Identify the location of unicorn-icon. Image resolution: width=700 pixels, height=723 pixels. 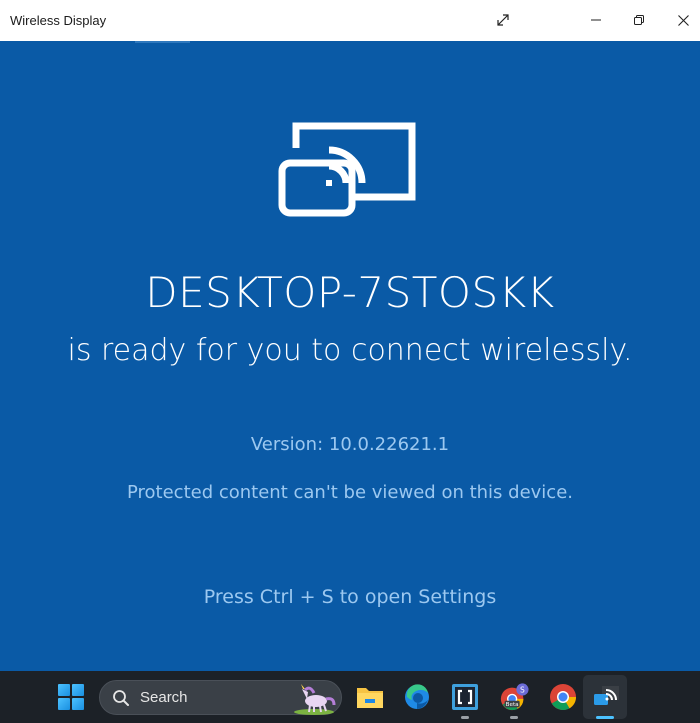
(315, 699).